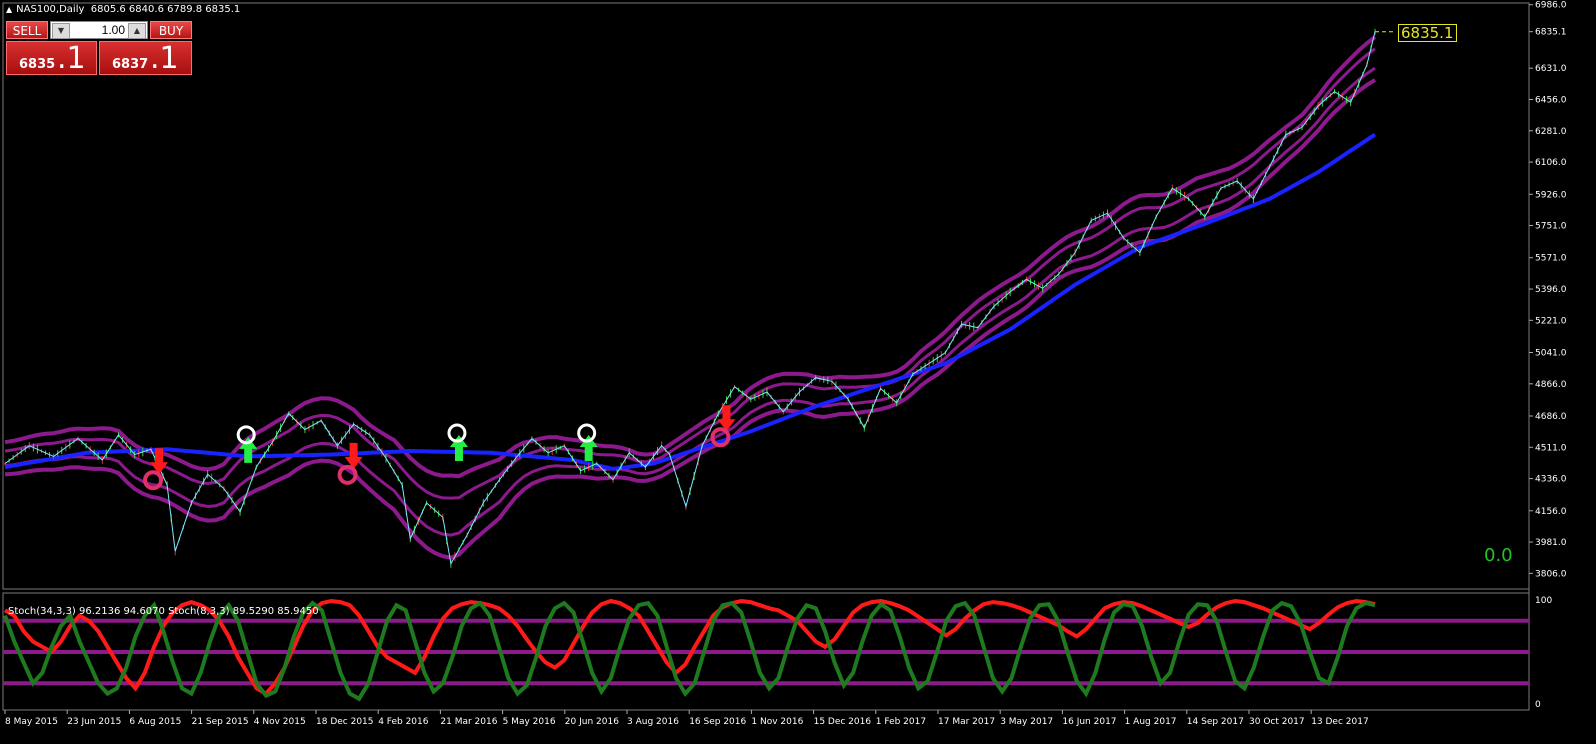  What do you see at coordinates (1551, 321) in the screenshot?
I see `price-tick-label: 5221.0` at bounding box center [1551, 321].